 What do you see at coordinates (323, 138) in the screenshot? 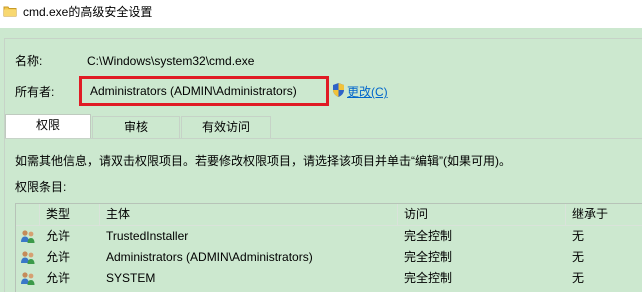
I see `tab-divider` at bounding box center [323, 138].